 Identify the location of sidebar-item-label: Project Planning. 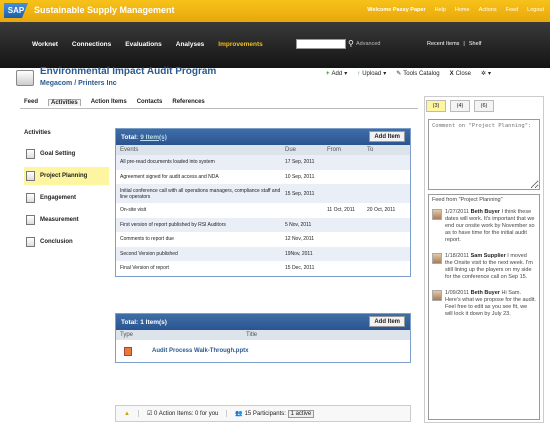
(64, 176).